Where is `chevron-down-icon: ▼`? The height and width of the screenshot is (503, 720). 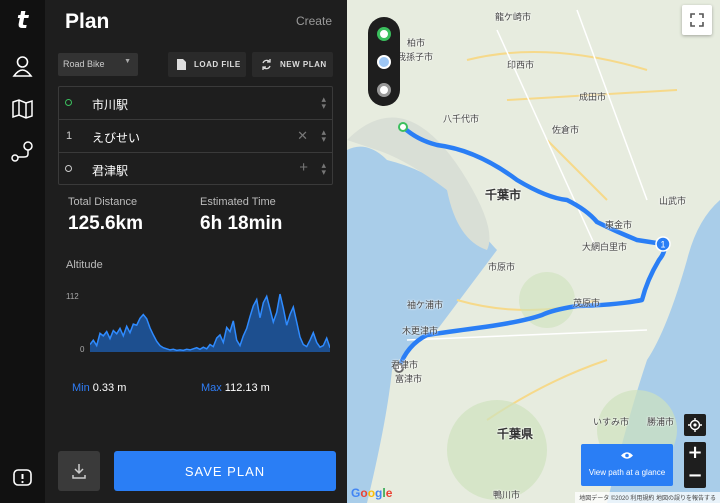 chevron-down-icon: ▼ is located at coordinates (127, 61).